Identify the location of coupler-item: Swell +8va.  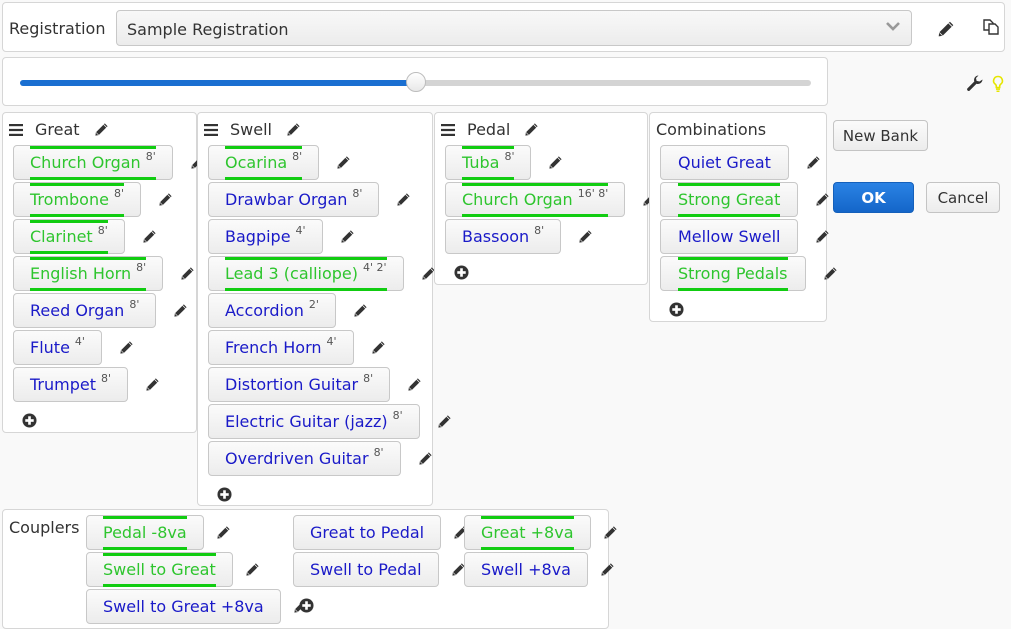
(539, 569).